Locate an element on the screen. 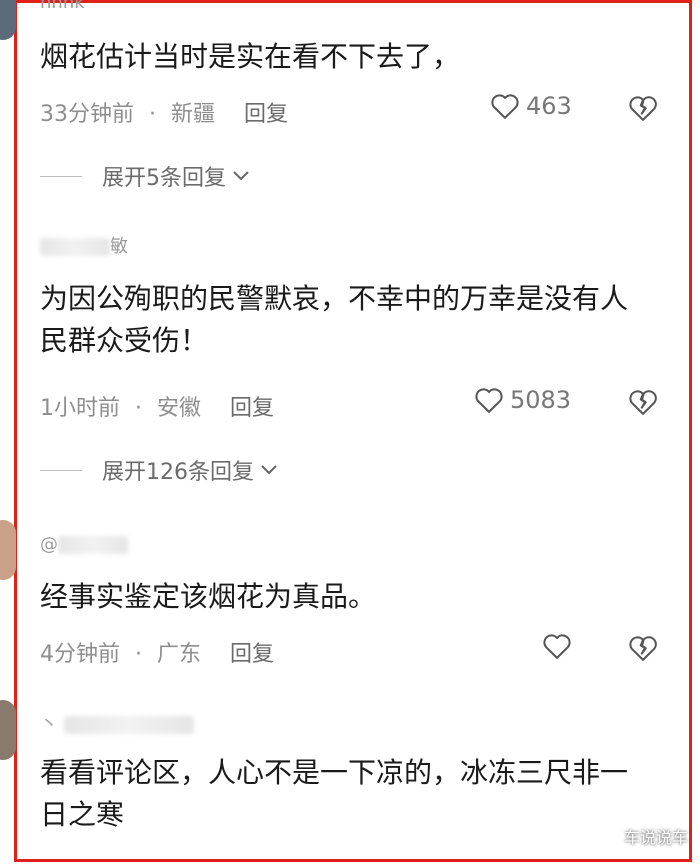 The height and width of the screenshot is (866, 700). comment-time: 1小时前 is located at coordinates (80, 408).